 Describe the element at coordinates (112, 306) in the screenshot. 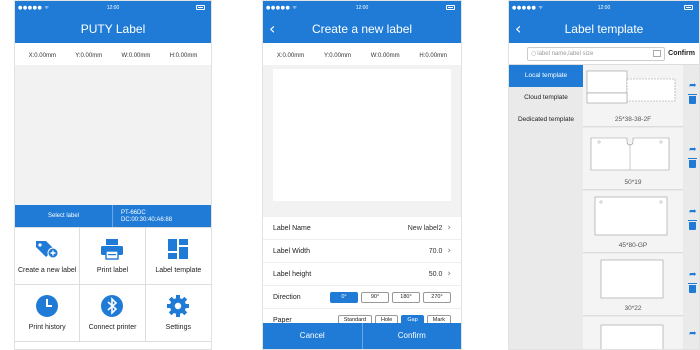

I see `bluetooth-icon` at that location.